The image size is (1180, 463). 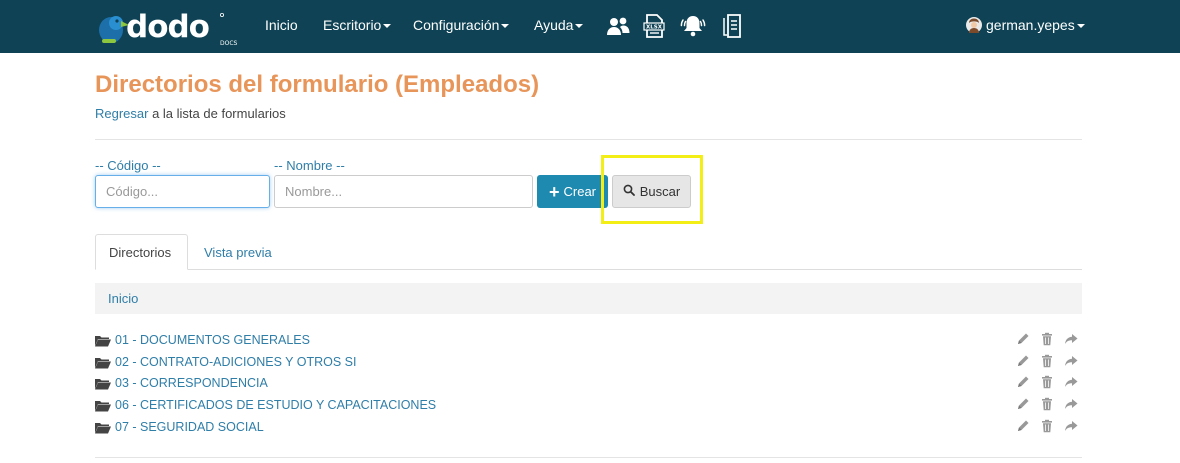 What do you see at coordinates (974, 25) in the screenshot?
I see `user-avatar-icon` at bounding box center [974, 25].